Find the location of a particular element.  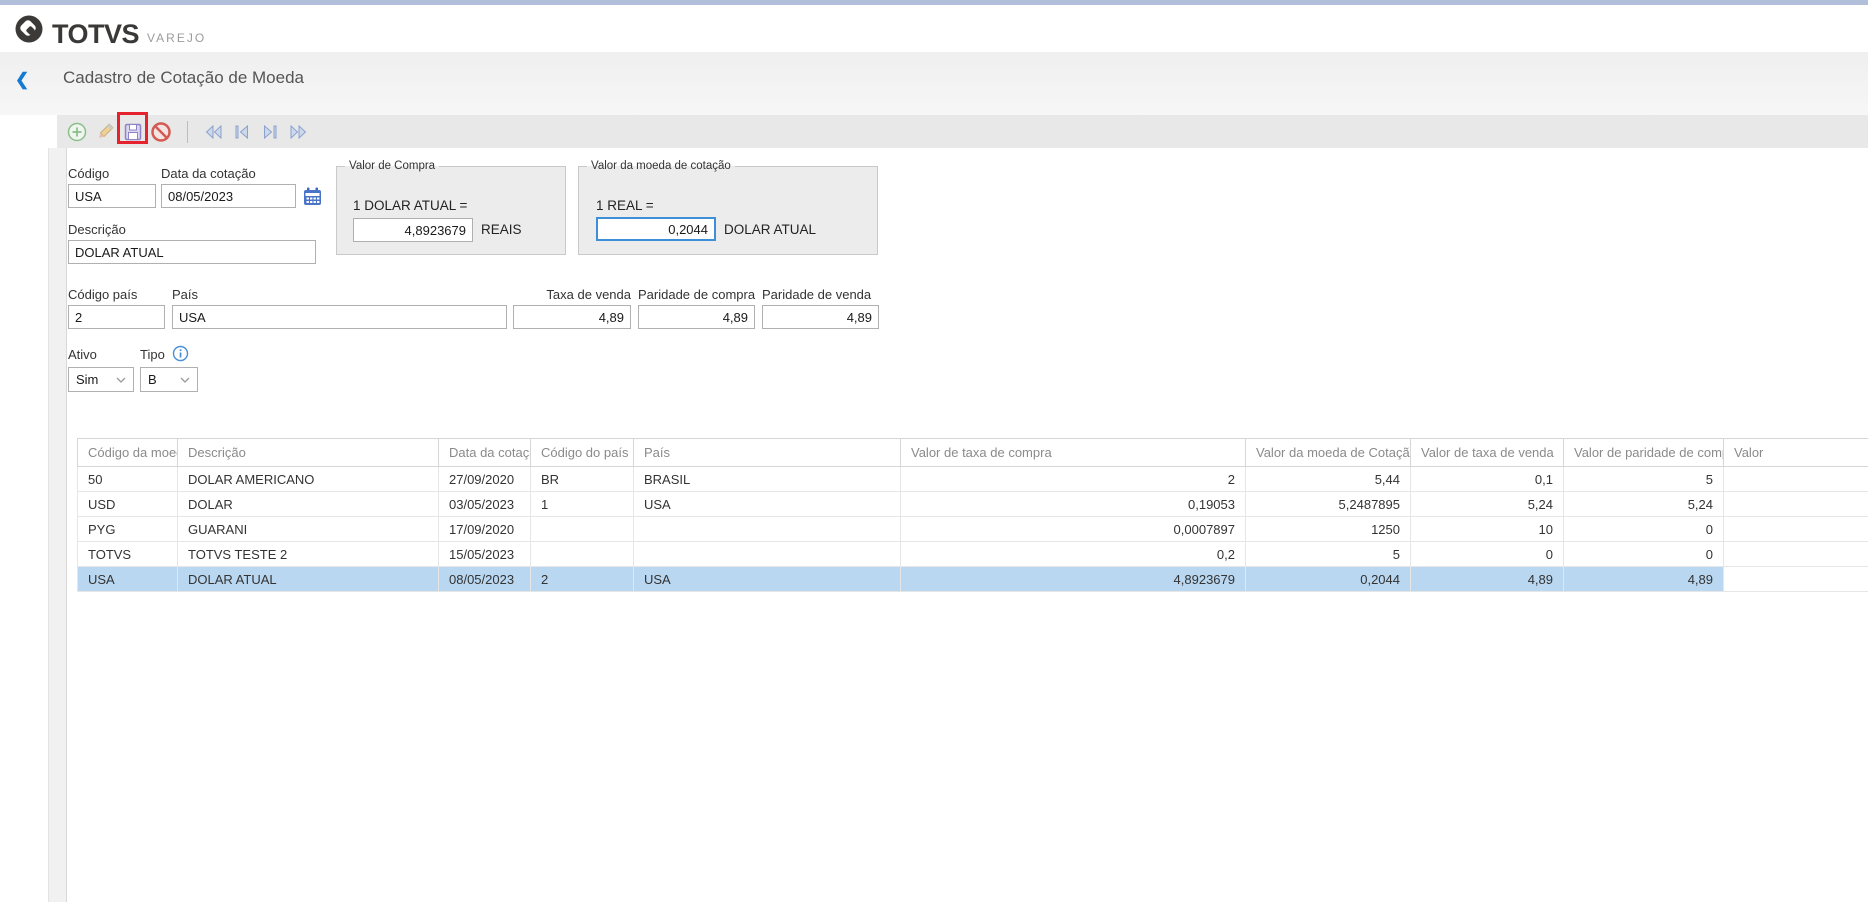

valor-moeda-legend: Valor da moeda de cotação is located at coordinates (661, 166).